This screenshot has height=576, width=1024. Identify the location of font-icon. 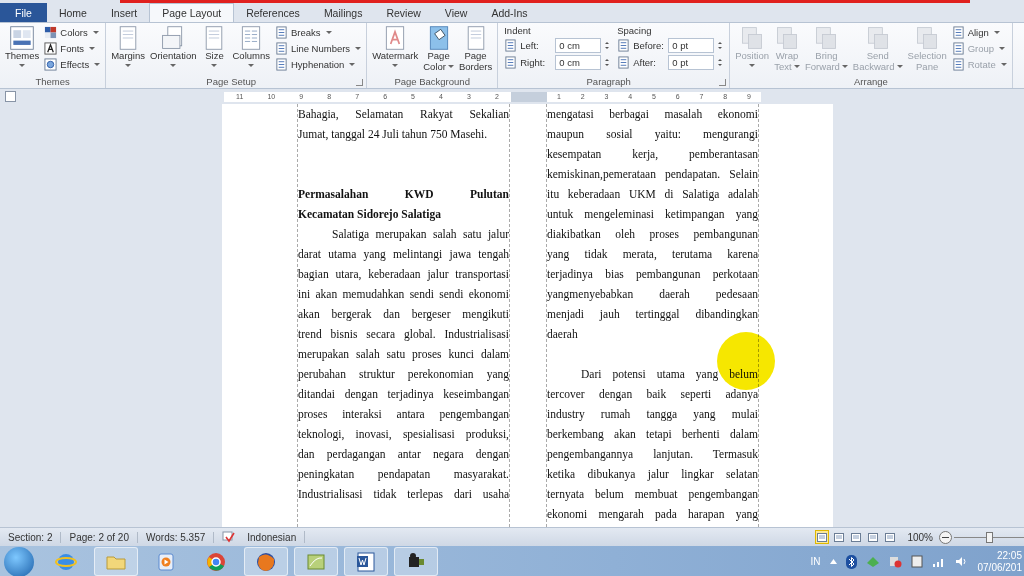
(51, 48).